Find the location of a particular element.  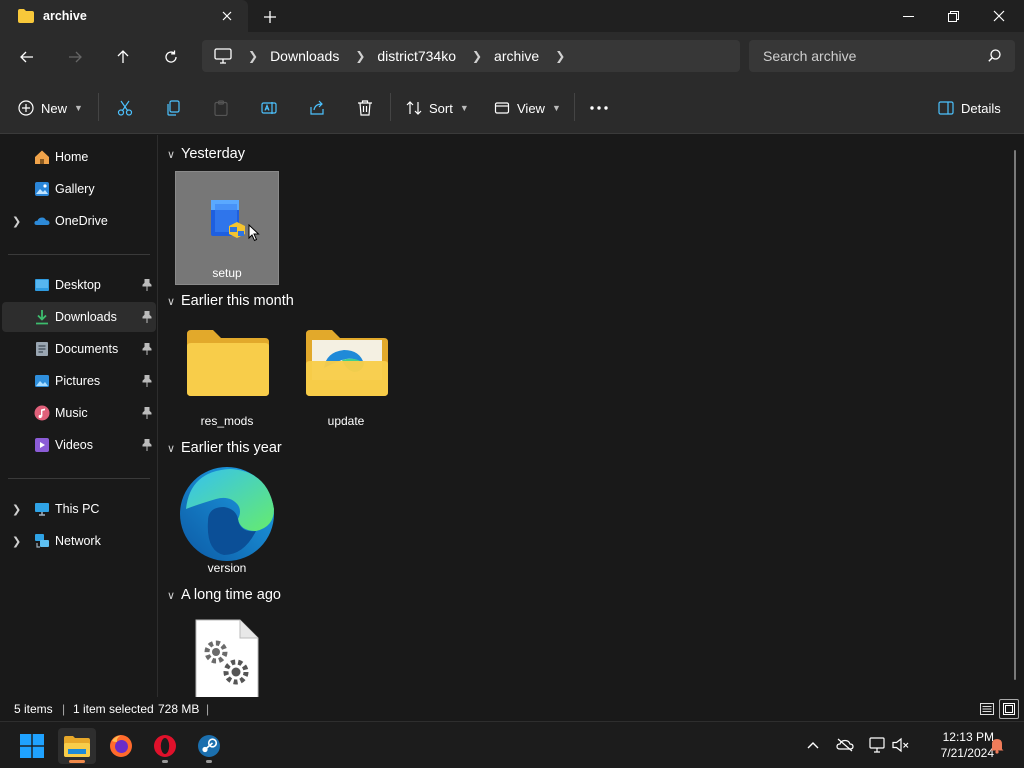

search-input is located at coordinates (873, 56).